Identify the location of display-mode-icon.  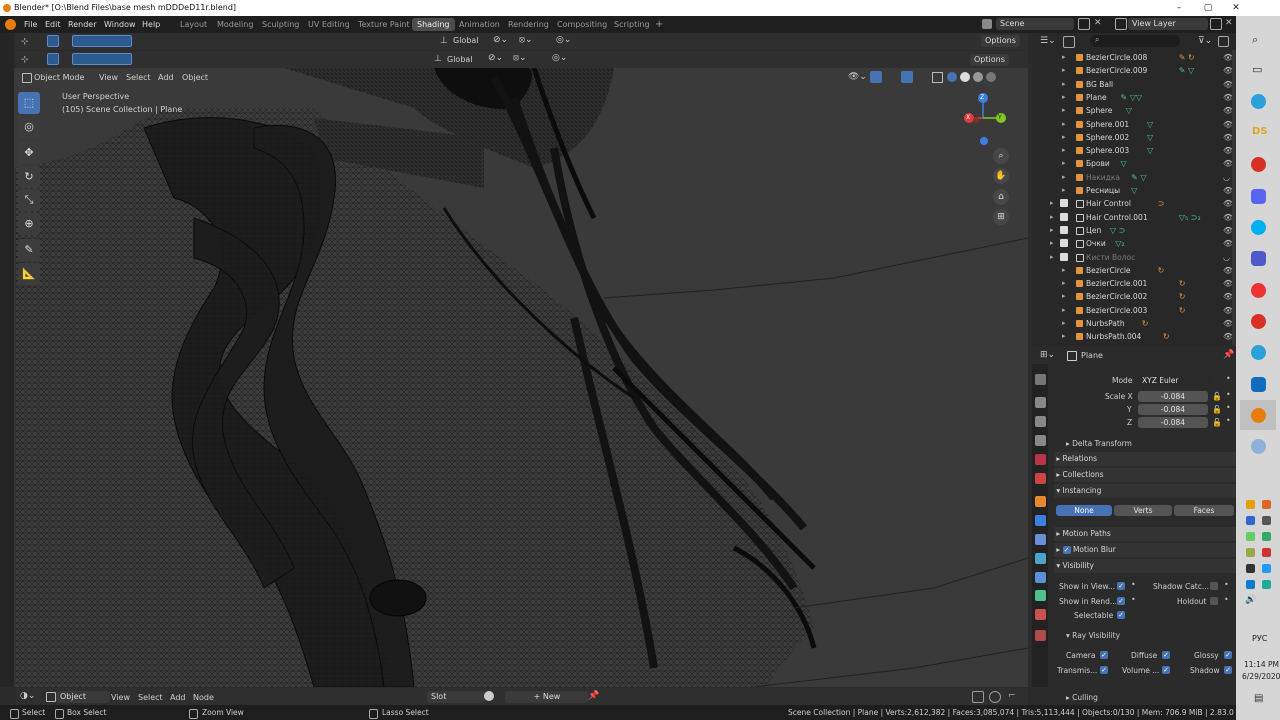
(1069, 42).